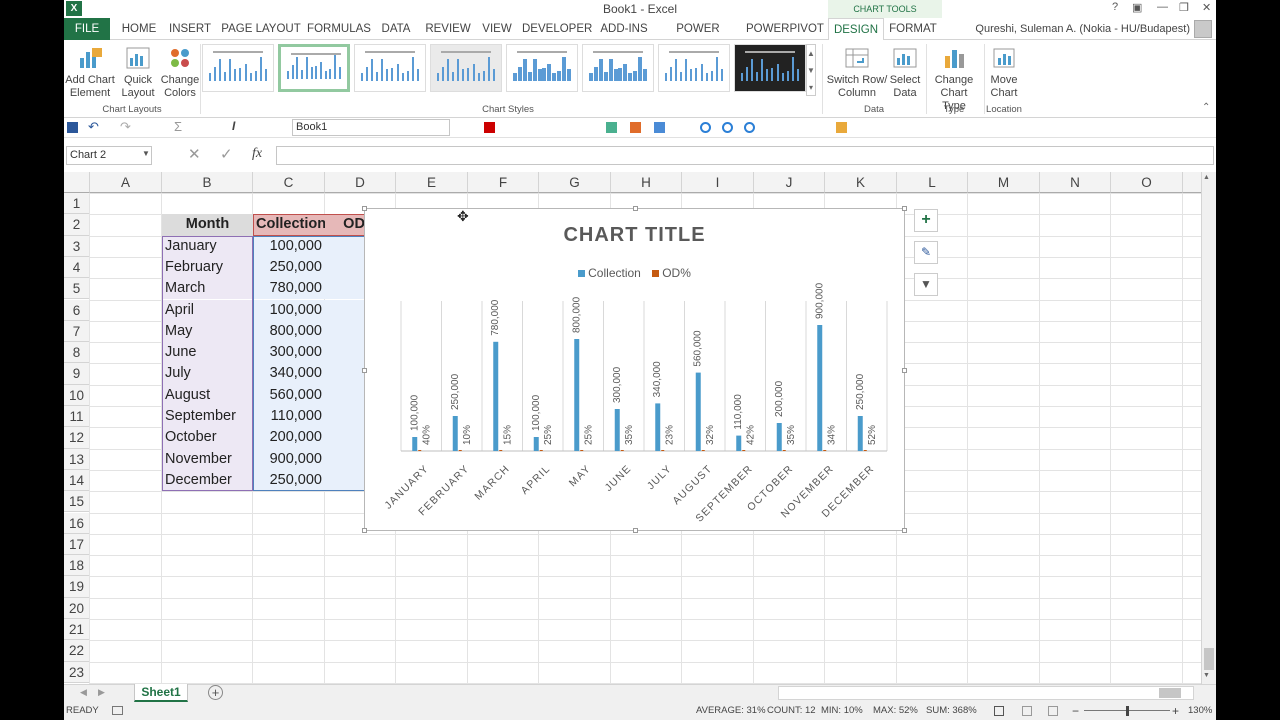 The width and height of the screenshot is (1280, 720). What do you see at coordinates (72, 127) in the screenshot?
I see `save-icon` at bounding box center [72, 127].